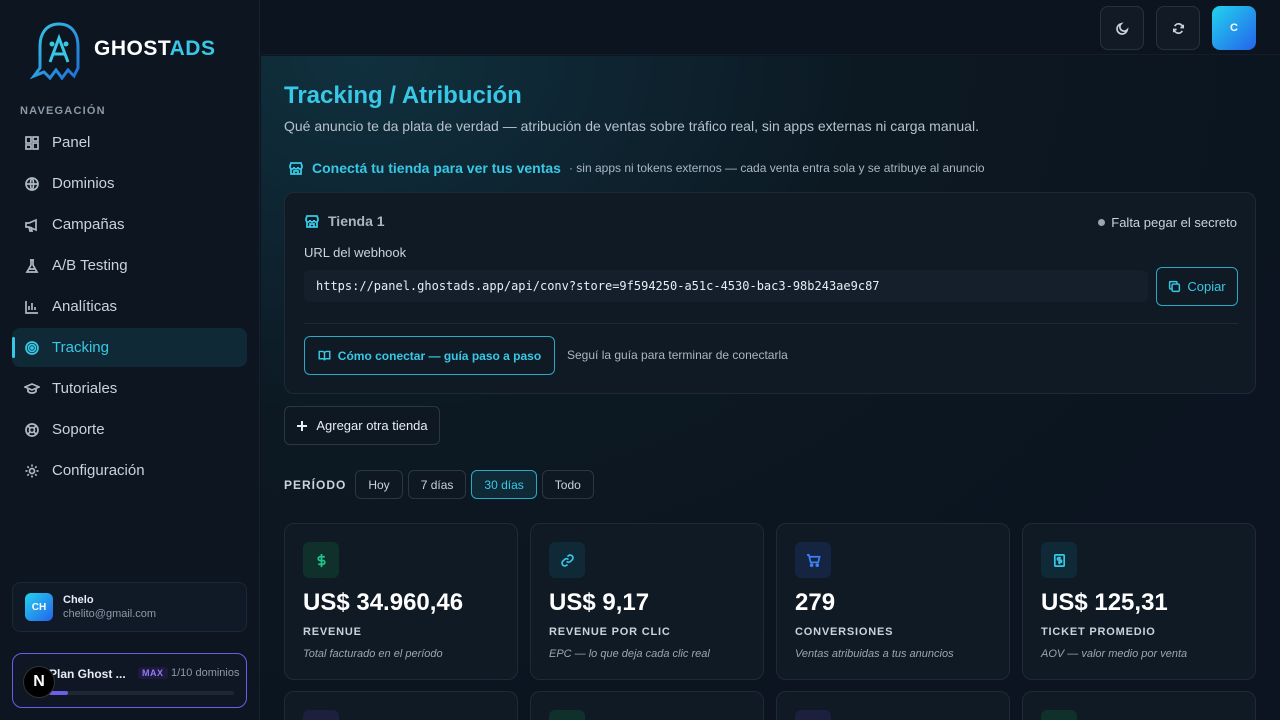  I want to click on period-selector: PERÍODO Hoy 7 días 30 días Todo, so click(439, 484).